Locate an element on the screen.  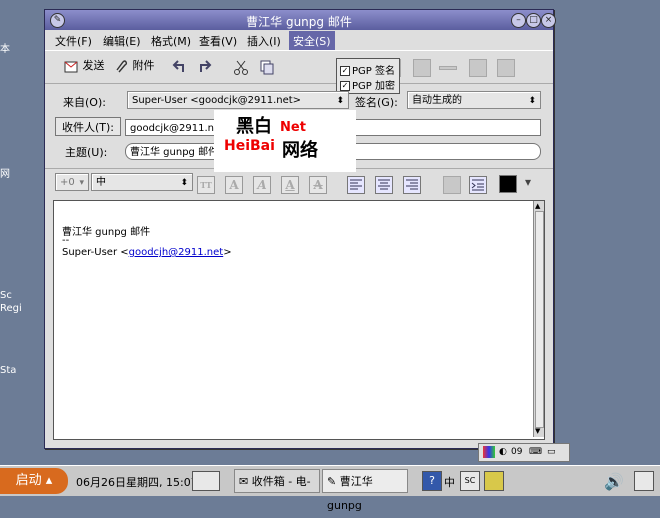
updown-arrow-icon: ⬍ is located at coordinates (184, 183).